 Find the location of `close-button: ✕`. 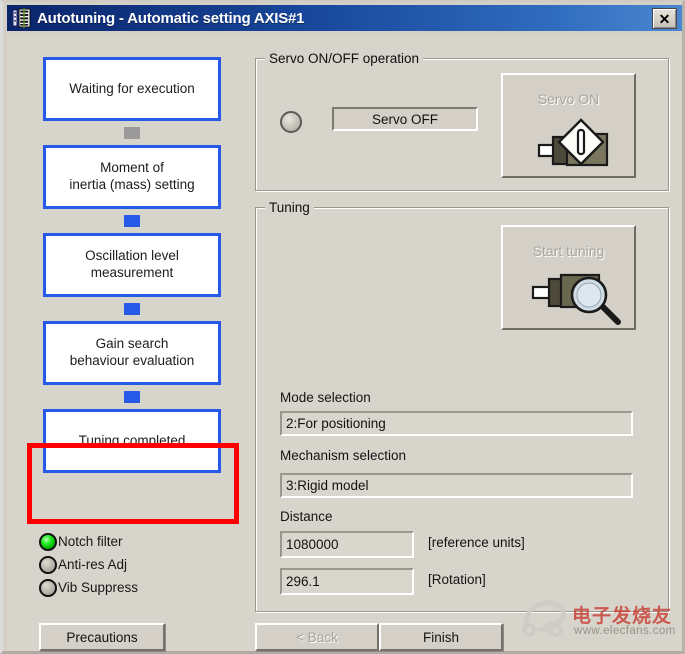

close-button: ✕ is located at coordinates (664, 18).